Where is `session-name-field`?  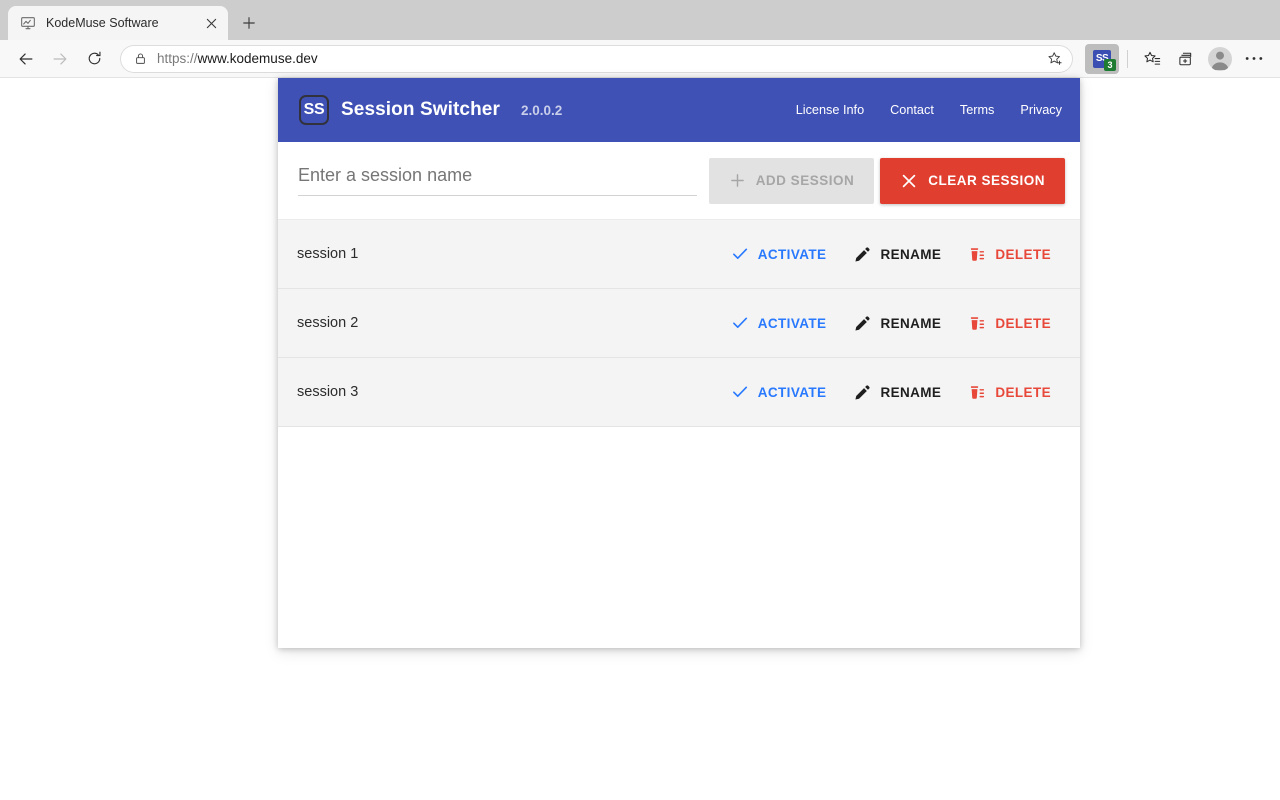
session-name-field is located at coordinates (497, 180).